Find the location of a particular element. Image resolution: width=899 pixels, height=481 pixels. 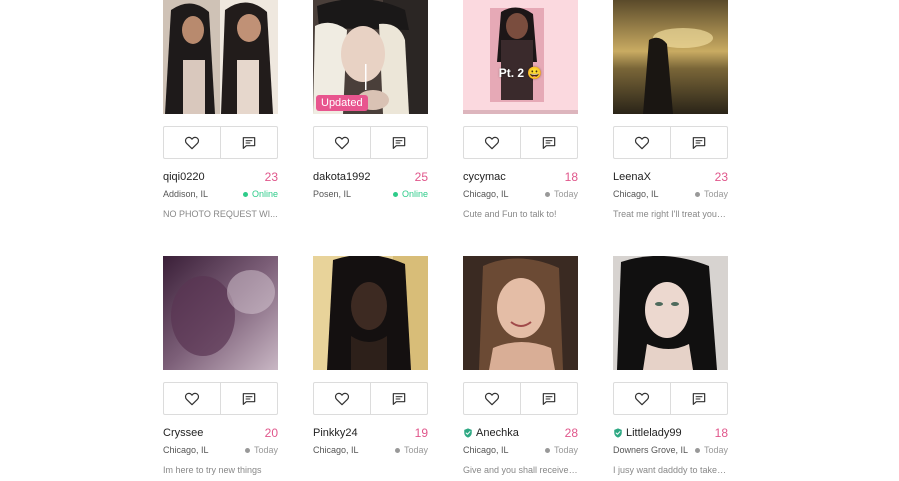

bio-snippet: Cute and Fun to talk to! is located at coordinates (510, 214).